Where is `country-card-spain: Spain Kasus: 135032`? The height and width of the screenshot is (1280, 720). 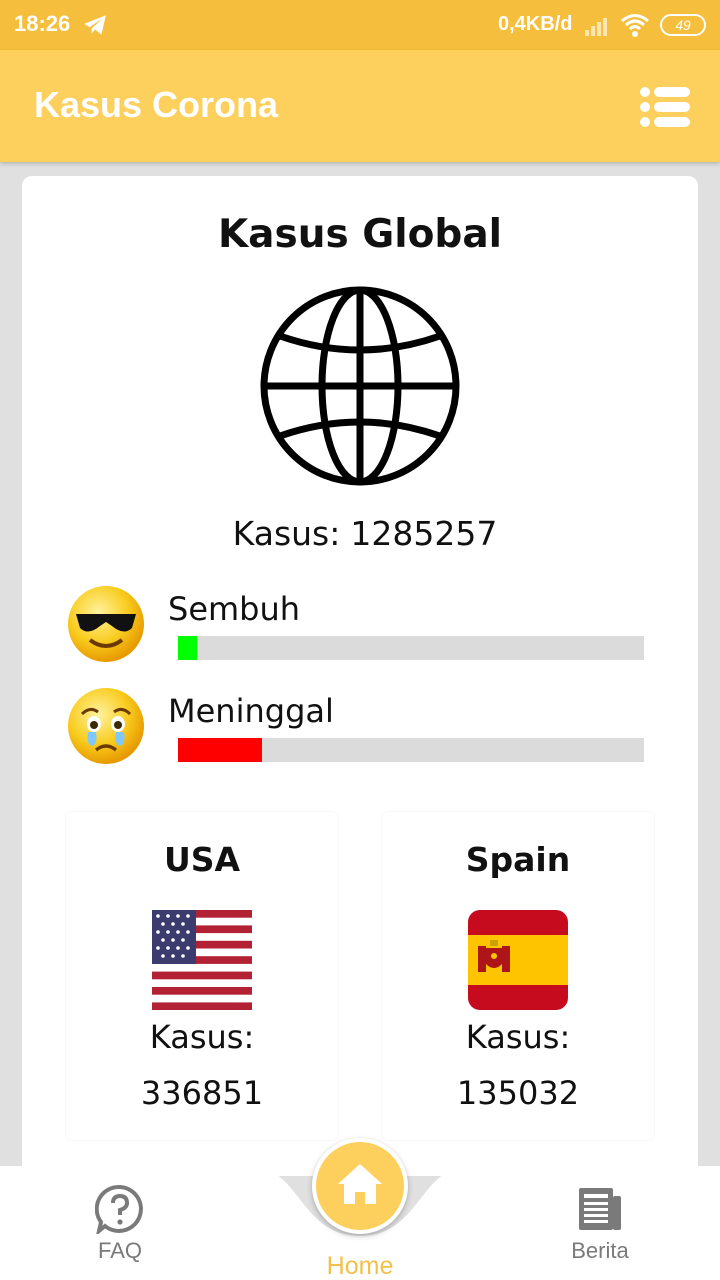
country-card-spain: Spain Kasus: 135032 is located at coordinates (518, 976).